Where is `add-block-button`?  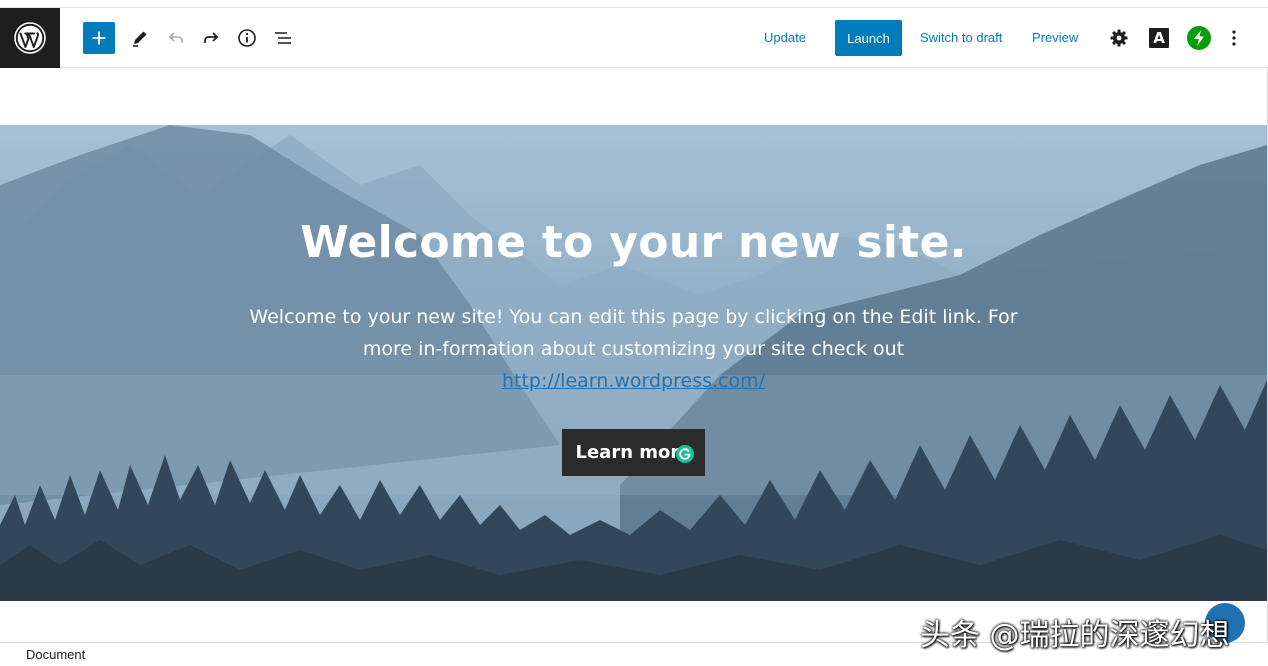 add-block-button is located at coordinates (99, 38).